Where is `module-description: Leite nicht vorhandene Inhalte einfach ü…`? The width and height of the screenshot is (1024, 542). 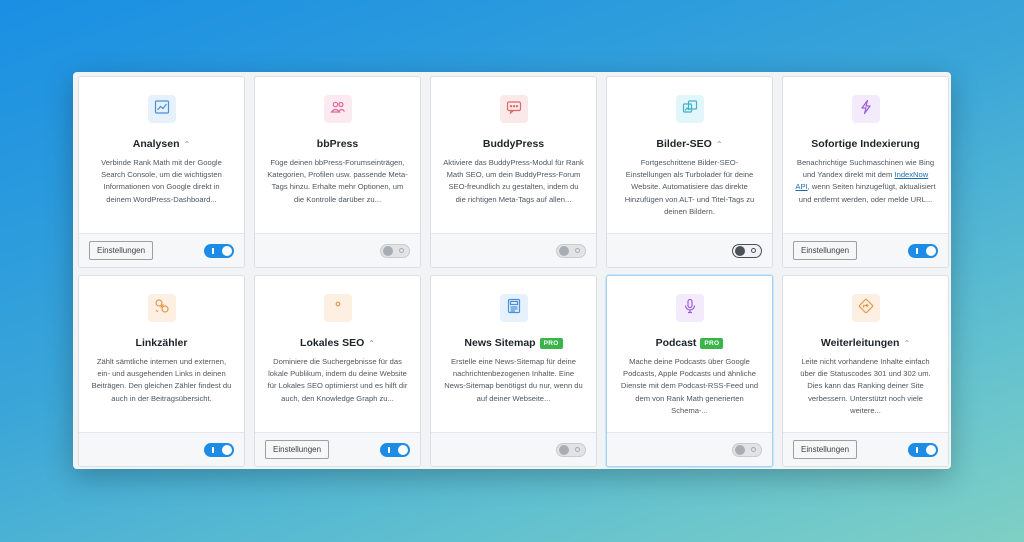
module-description: Leite nicht vorhandene Inhalte einfach ü… is located at coordinates (865, 386).